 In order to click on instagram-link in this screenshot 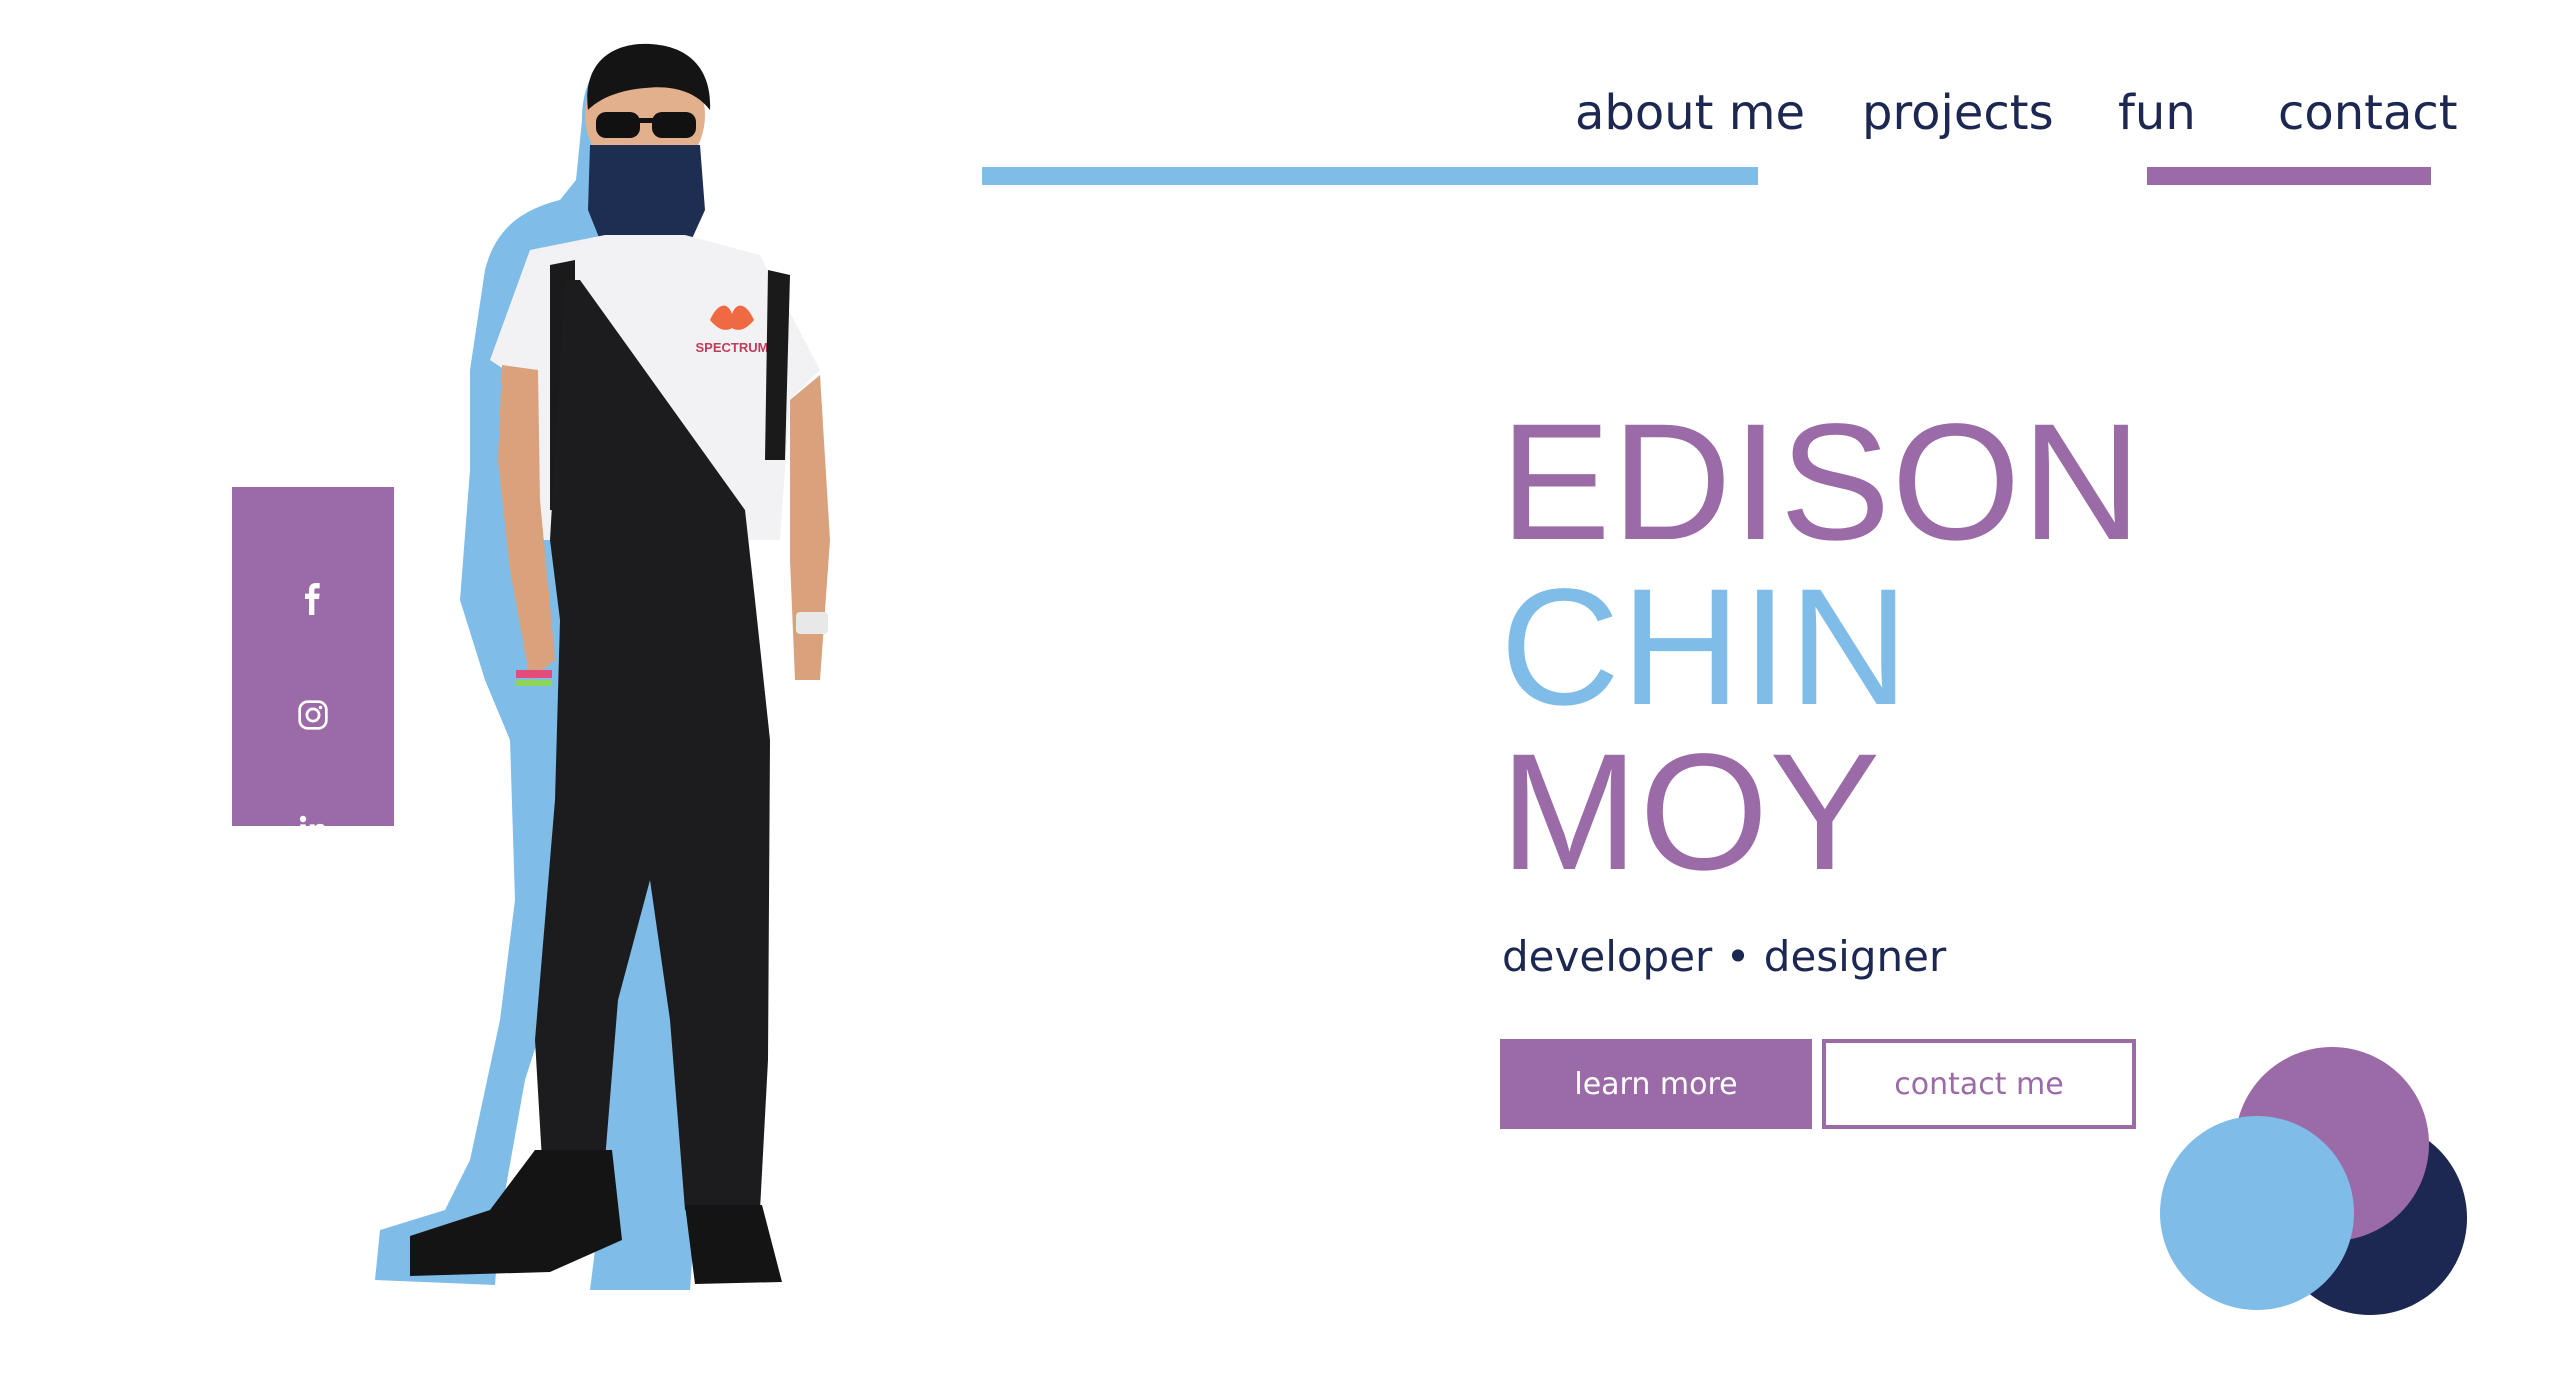, I will do `click(313, 715)`.